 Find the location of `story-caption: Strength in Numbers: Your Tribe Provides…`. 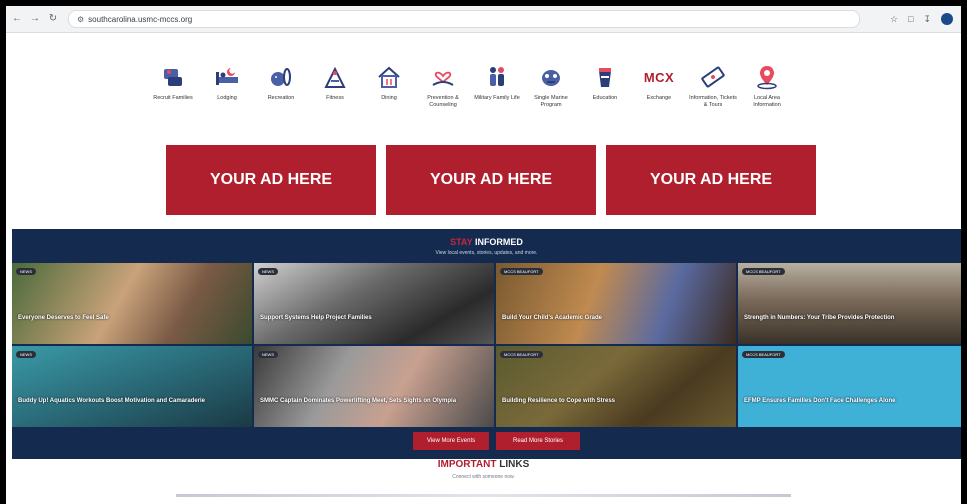

story-caption: Strength in Numbers: Your Tribe Provides… is located at coordinates (819, 318).